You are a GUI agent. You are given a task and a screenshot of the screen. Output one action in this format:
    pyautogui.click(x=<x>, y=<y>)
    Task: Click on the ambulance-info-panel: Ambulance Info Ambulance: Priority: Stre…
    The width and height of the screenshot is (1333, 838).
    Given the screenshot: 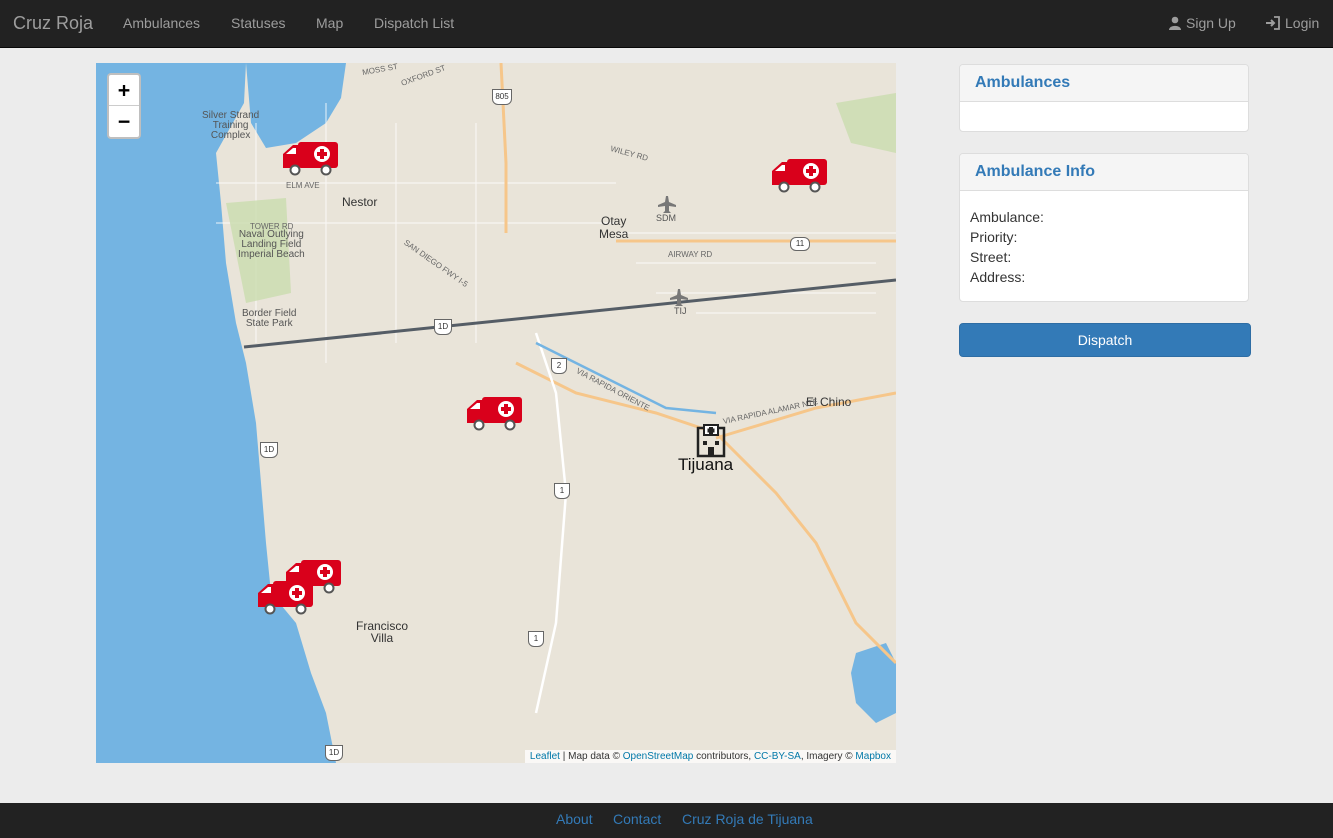 What is the action you would take?
    pyautogui.click(x=1104, y=227)
    